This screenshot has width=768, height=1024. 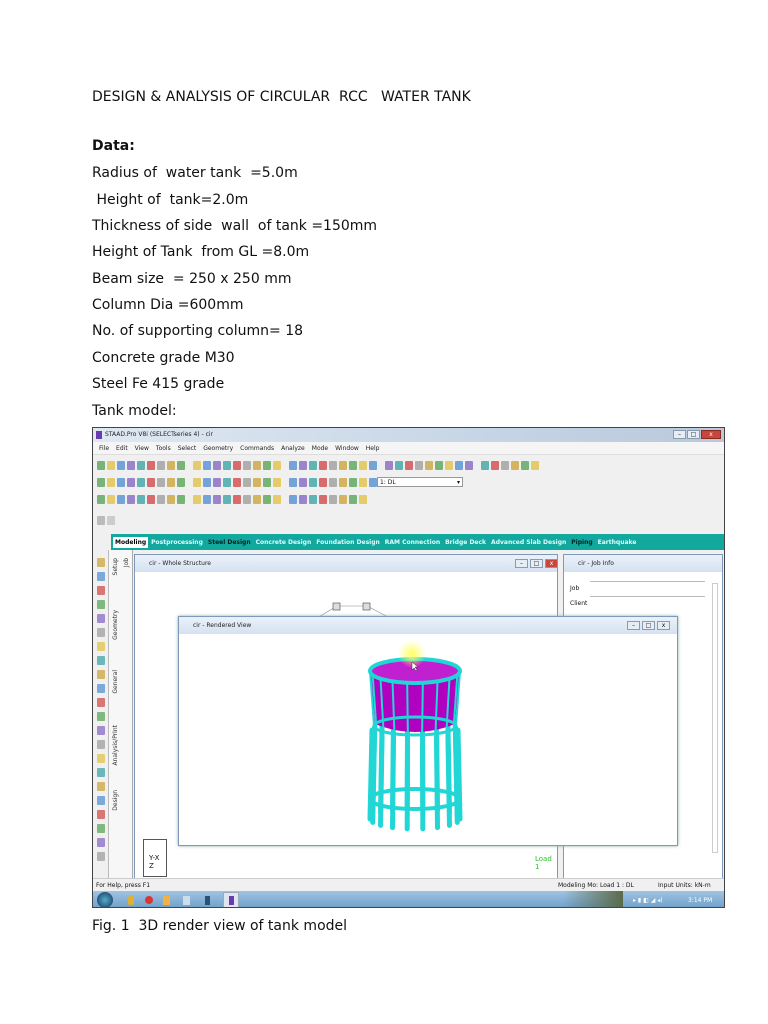 What do you see at coordinates (218, 448) in the screenshot?
I see `menu-geometry: Geometry` at bounding box center [218, 448].